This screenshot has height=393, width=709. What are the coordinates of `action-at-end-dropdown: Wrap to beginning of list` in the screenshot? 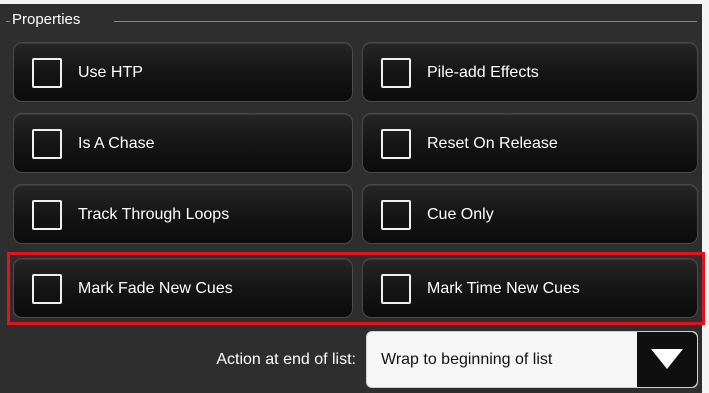 It's located at (532, 359).